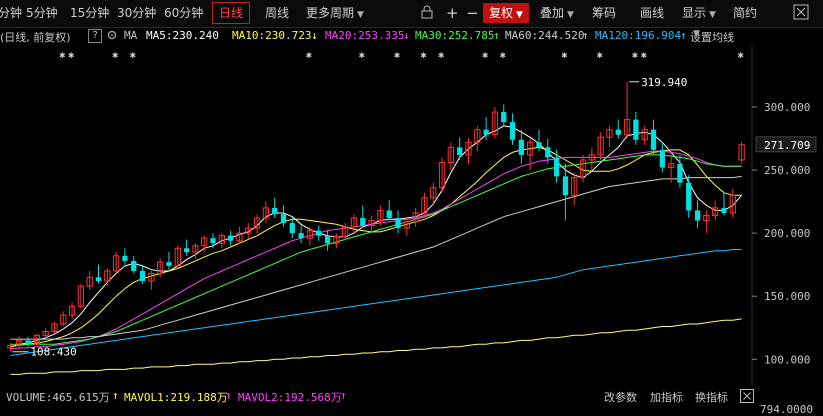 This screenshot has width=823, height=416. Describe the element at coordinates (427, 13) in the screenshot. I see `lock-icon` at that location.